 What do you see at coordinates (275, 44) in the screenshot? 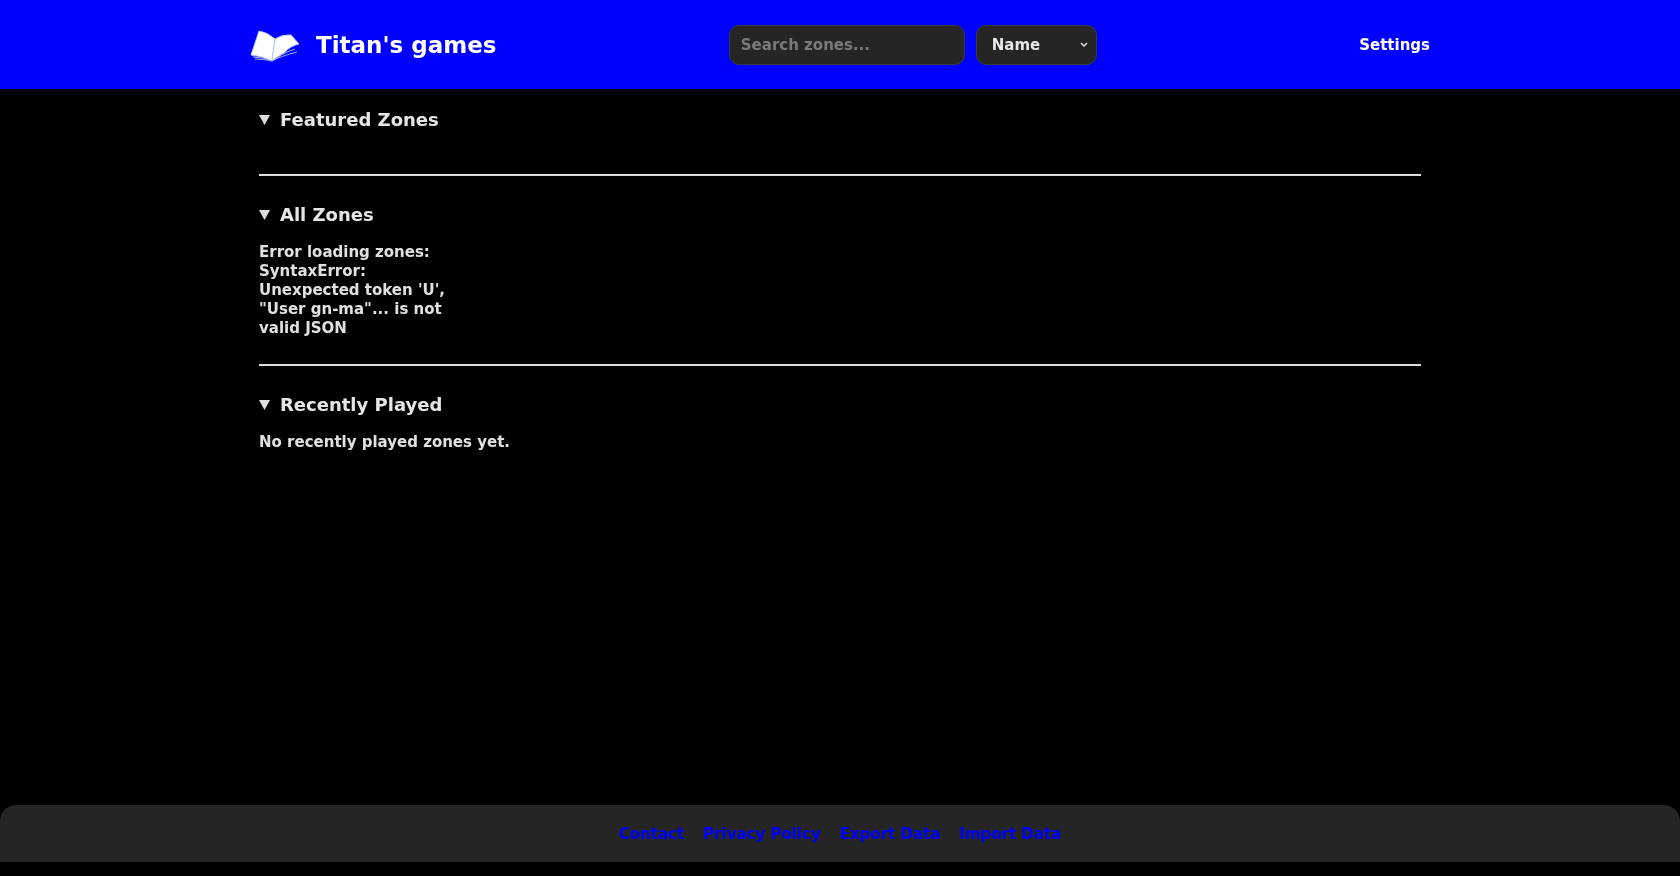
I see `open-book-icon` at bounding box center [275, 44].